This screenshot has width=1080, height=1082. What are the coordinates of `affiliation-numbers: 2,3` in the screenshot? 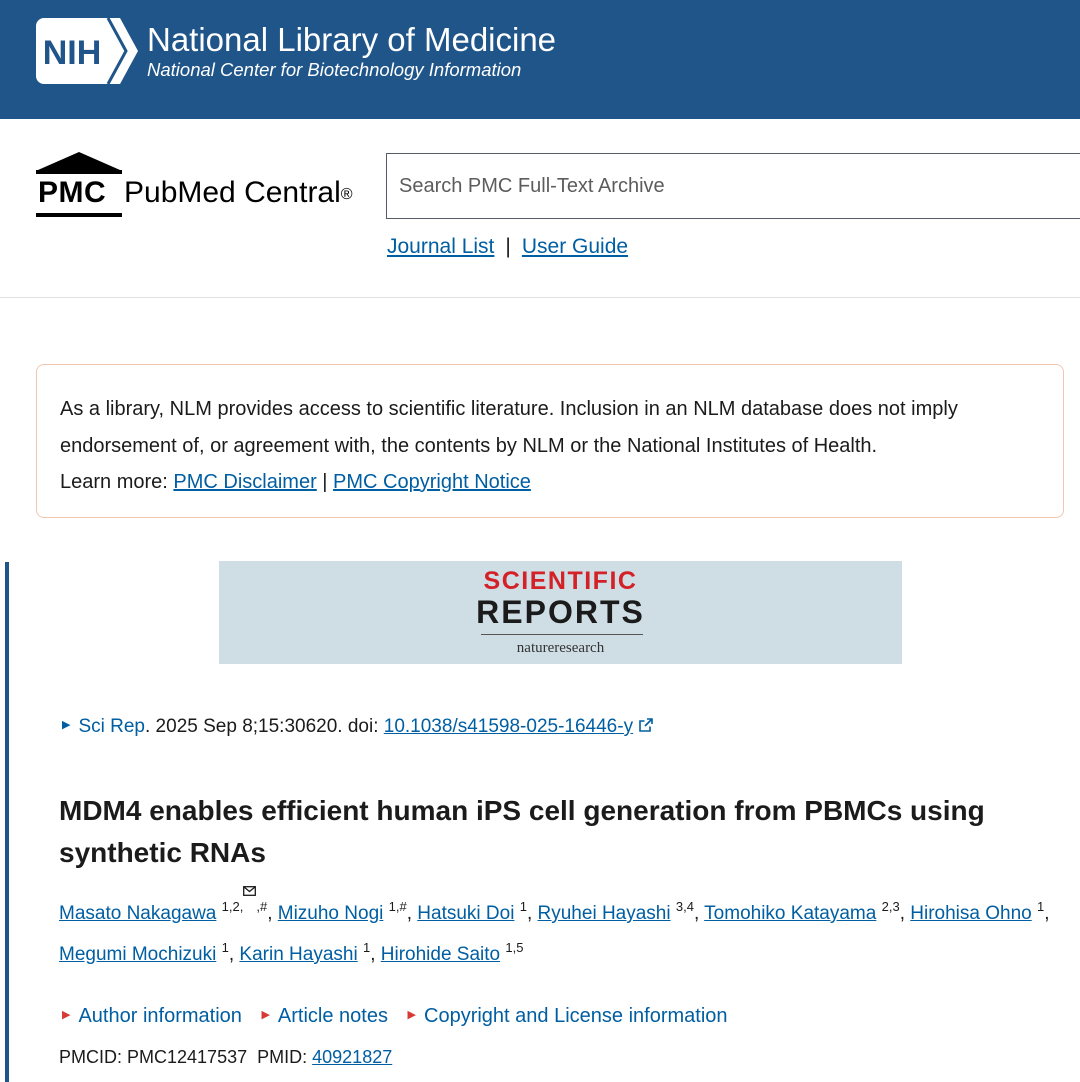 It's located at (890, 906).